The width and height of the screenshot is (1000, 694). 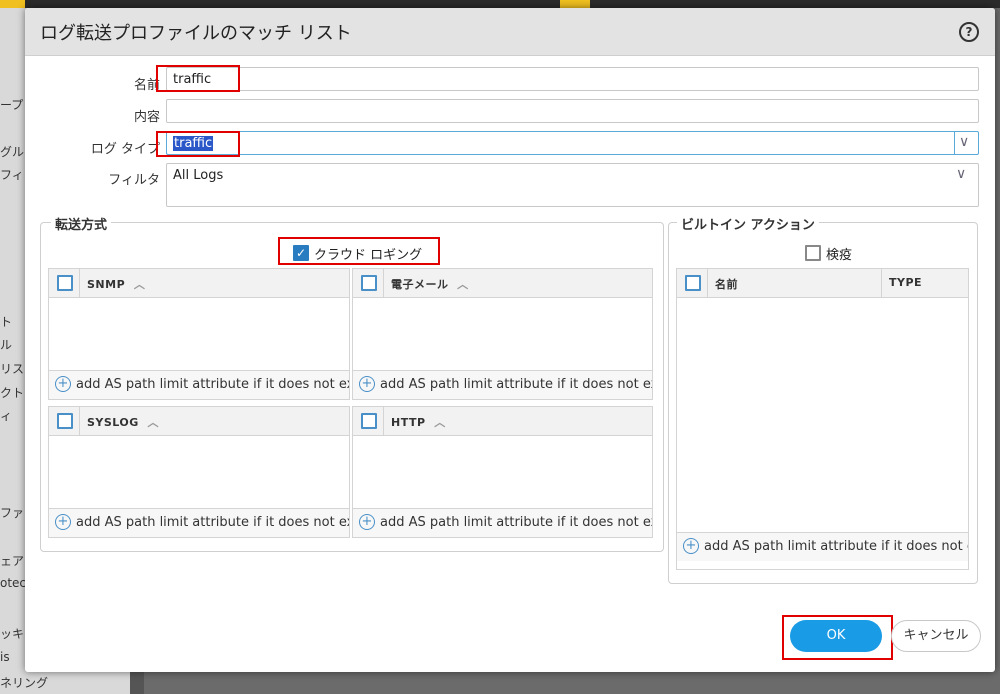 I want to click on bg-text: ープ, so click(x=12, y=105).